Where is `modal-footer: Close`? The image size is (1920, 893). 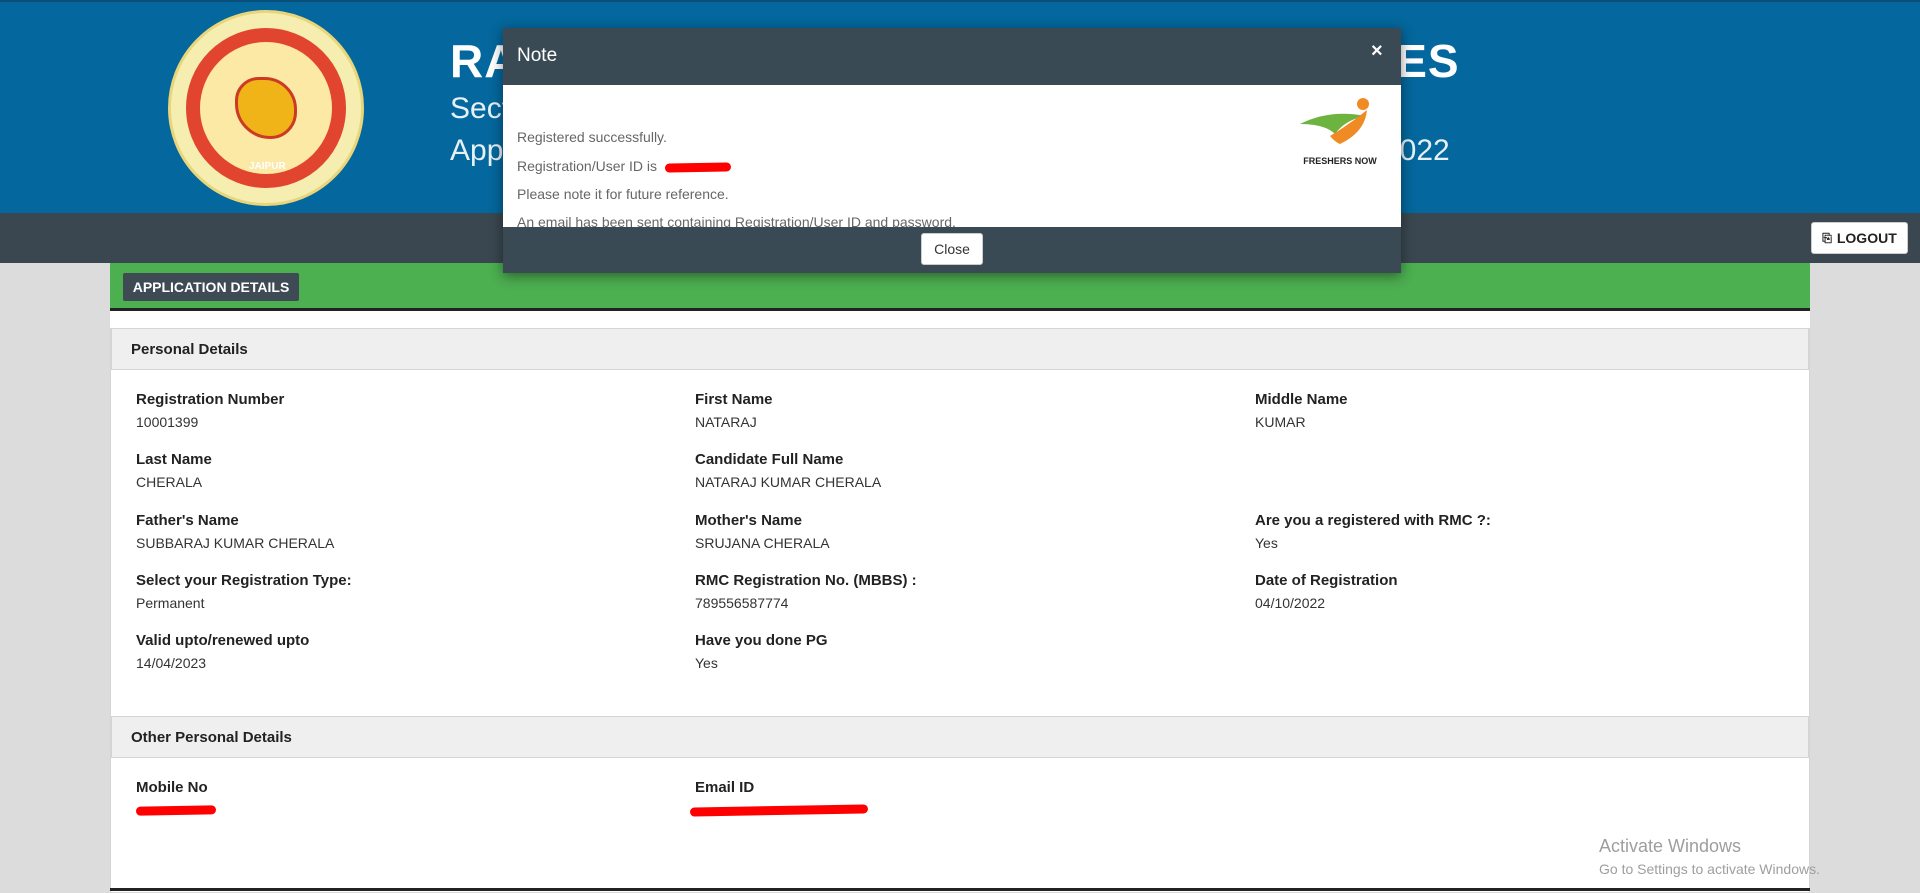
modal-footer: Close is located at coordinates (952, 250).